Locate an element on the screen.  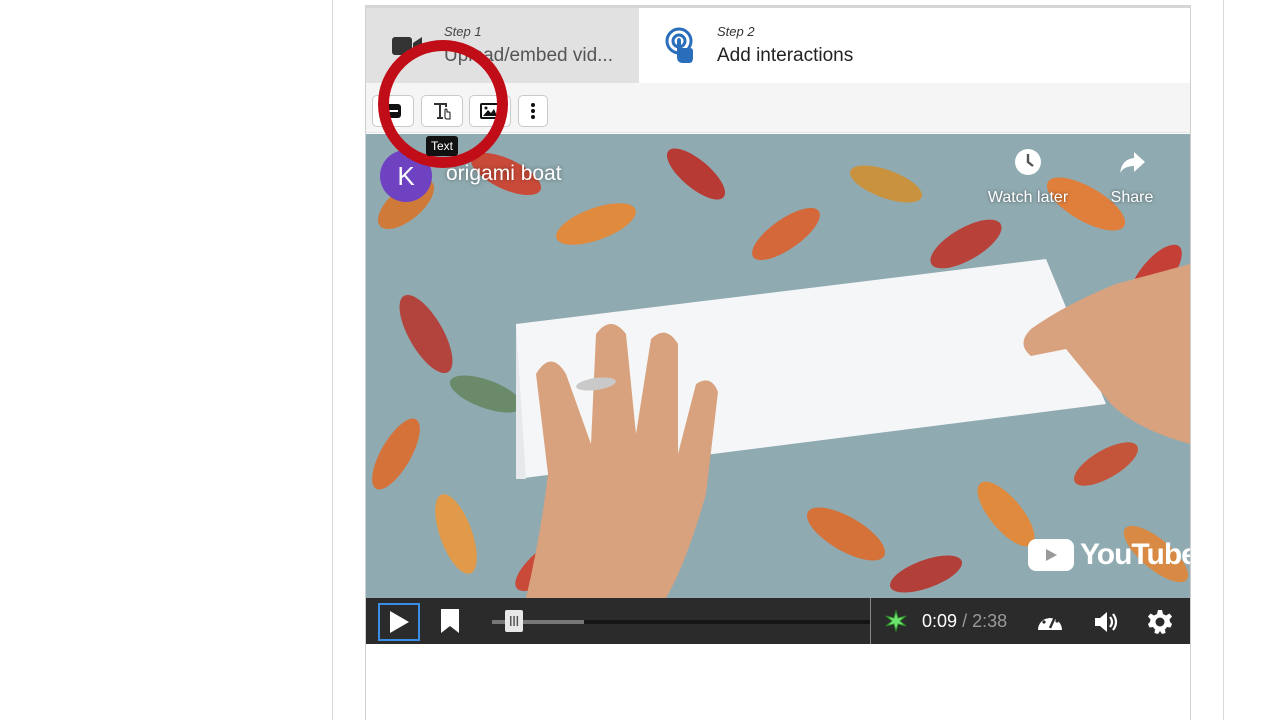
play-icon is located at coordinates (399, 622).